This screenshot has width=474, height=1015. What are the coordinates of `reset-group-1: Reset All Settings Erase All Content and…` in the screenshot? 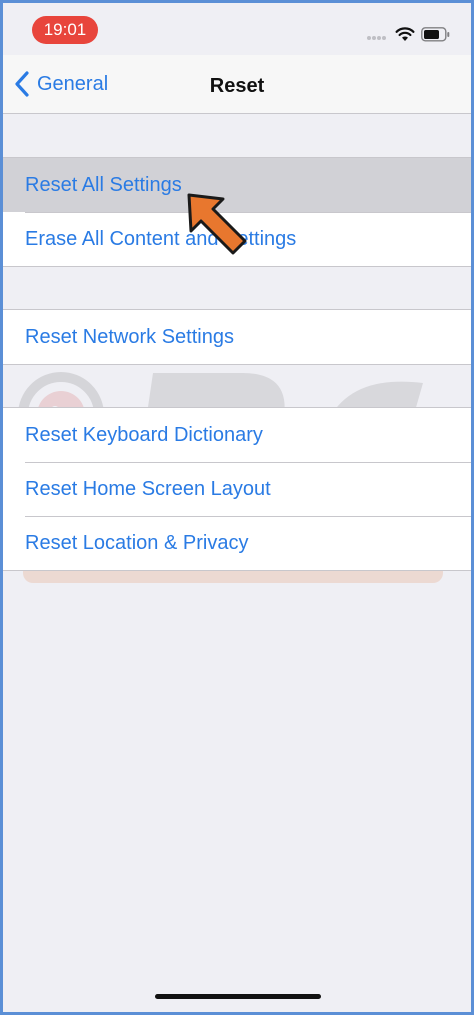 It's located at (237, 212).